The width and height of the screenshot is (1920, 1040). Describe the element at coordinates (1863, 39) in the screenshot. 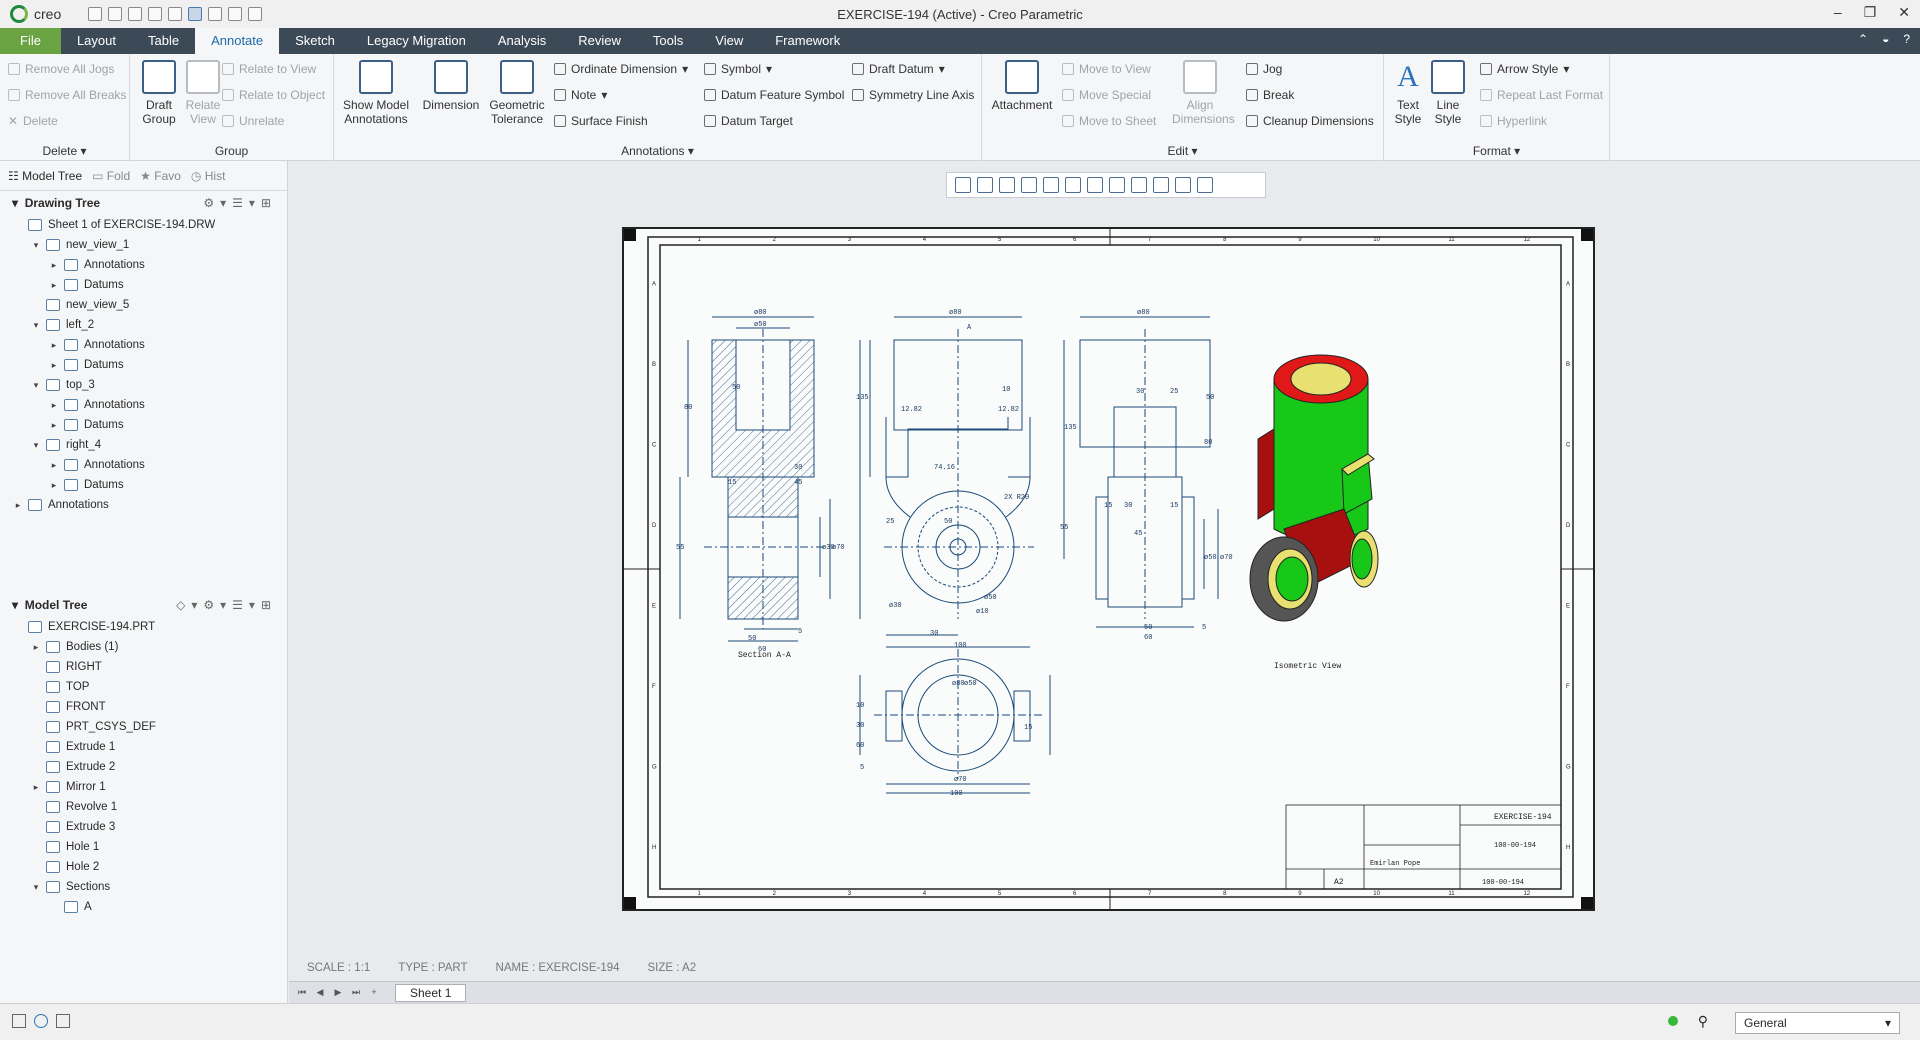

I see `collapse-ribbon-icon: ⌃` at that location.